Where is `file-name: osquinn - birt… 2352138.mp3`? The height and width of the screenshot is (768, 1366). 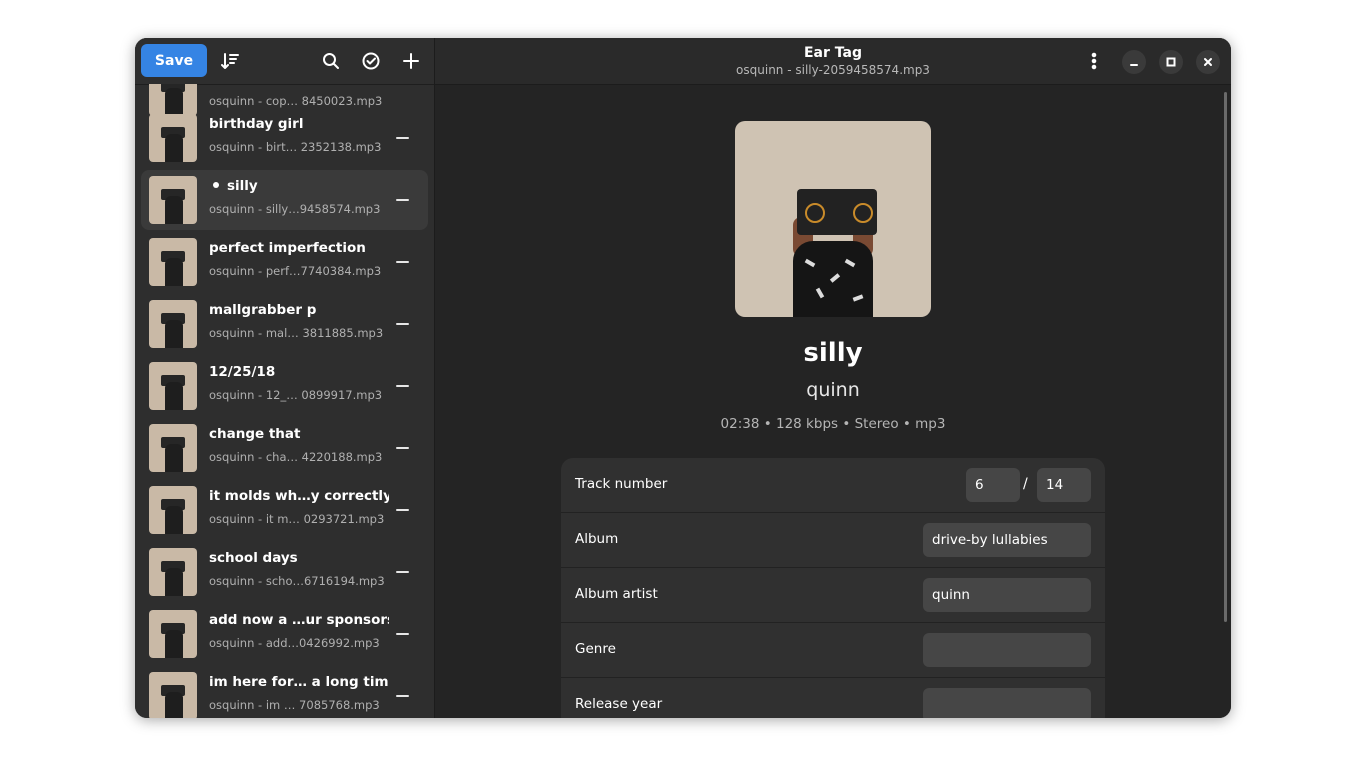 file-name: osquinn - birt… 2352138.mp3 is located at coordinates (295, 147).